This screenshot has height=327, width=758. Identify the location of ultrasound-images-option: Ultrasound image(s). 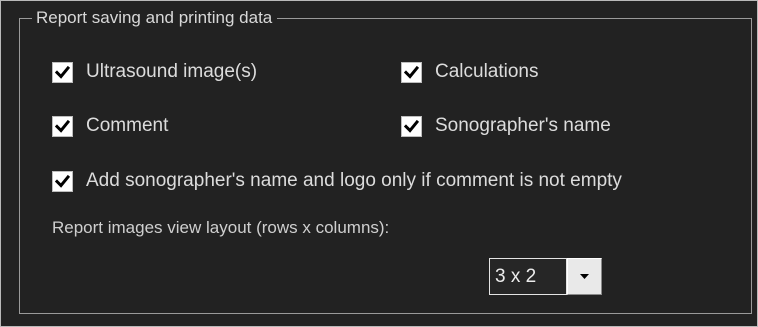
(154, 72).